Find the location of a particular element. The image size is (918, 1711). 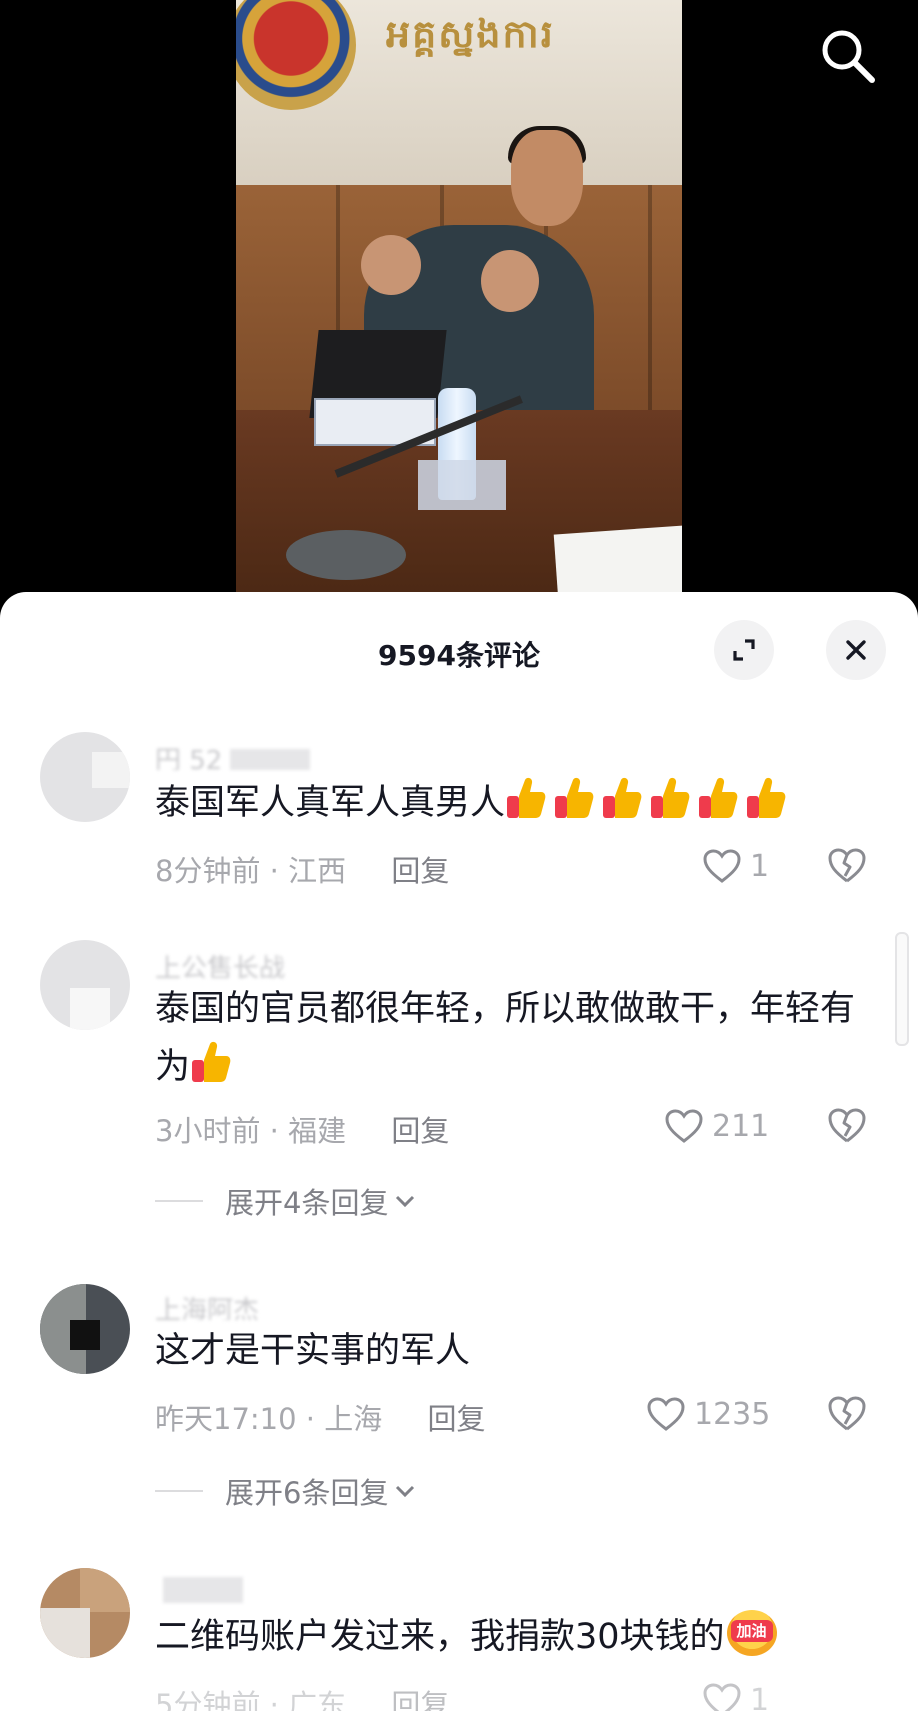

nameplate-clear is located at coordinates (462, 485).